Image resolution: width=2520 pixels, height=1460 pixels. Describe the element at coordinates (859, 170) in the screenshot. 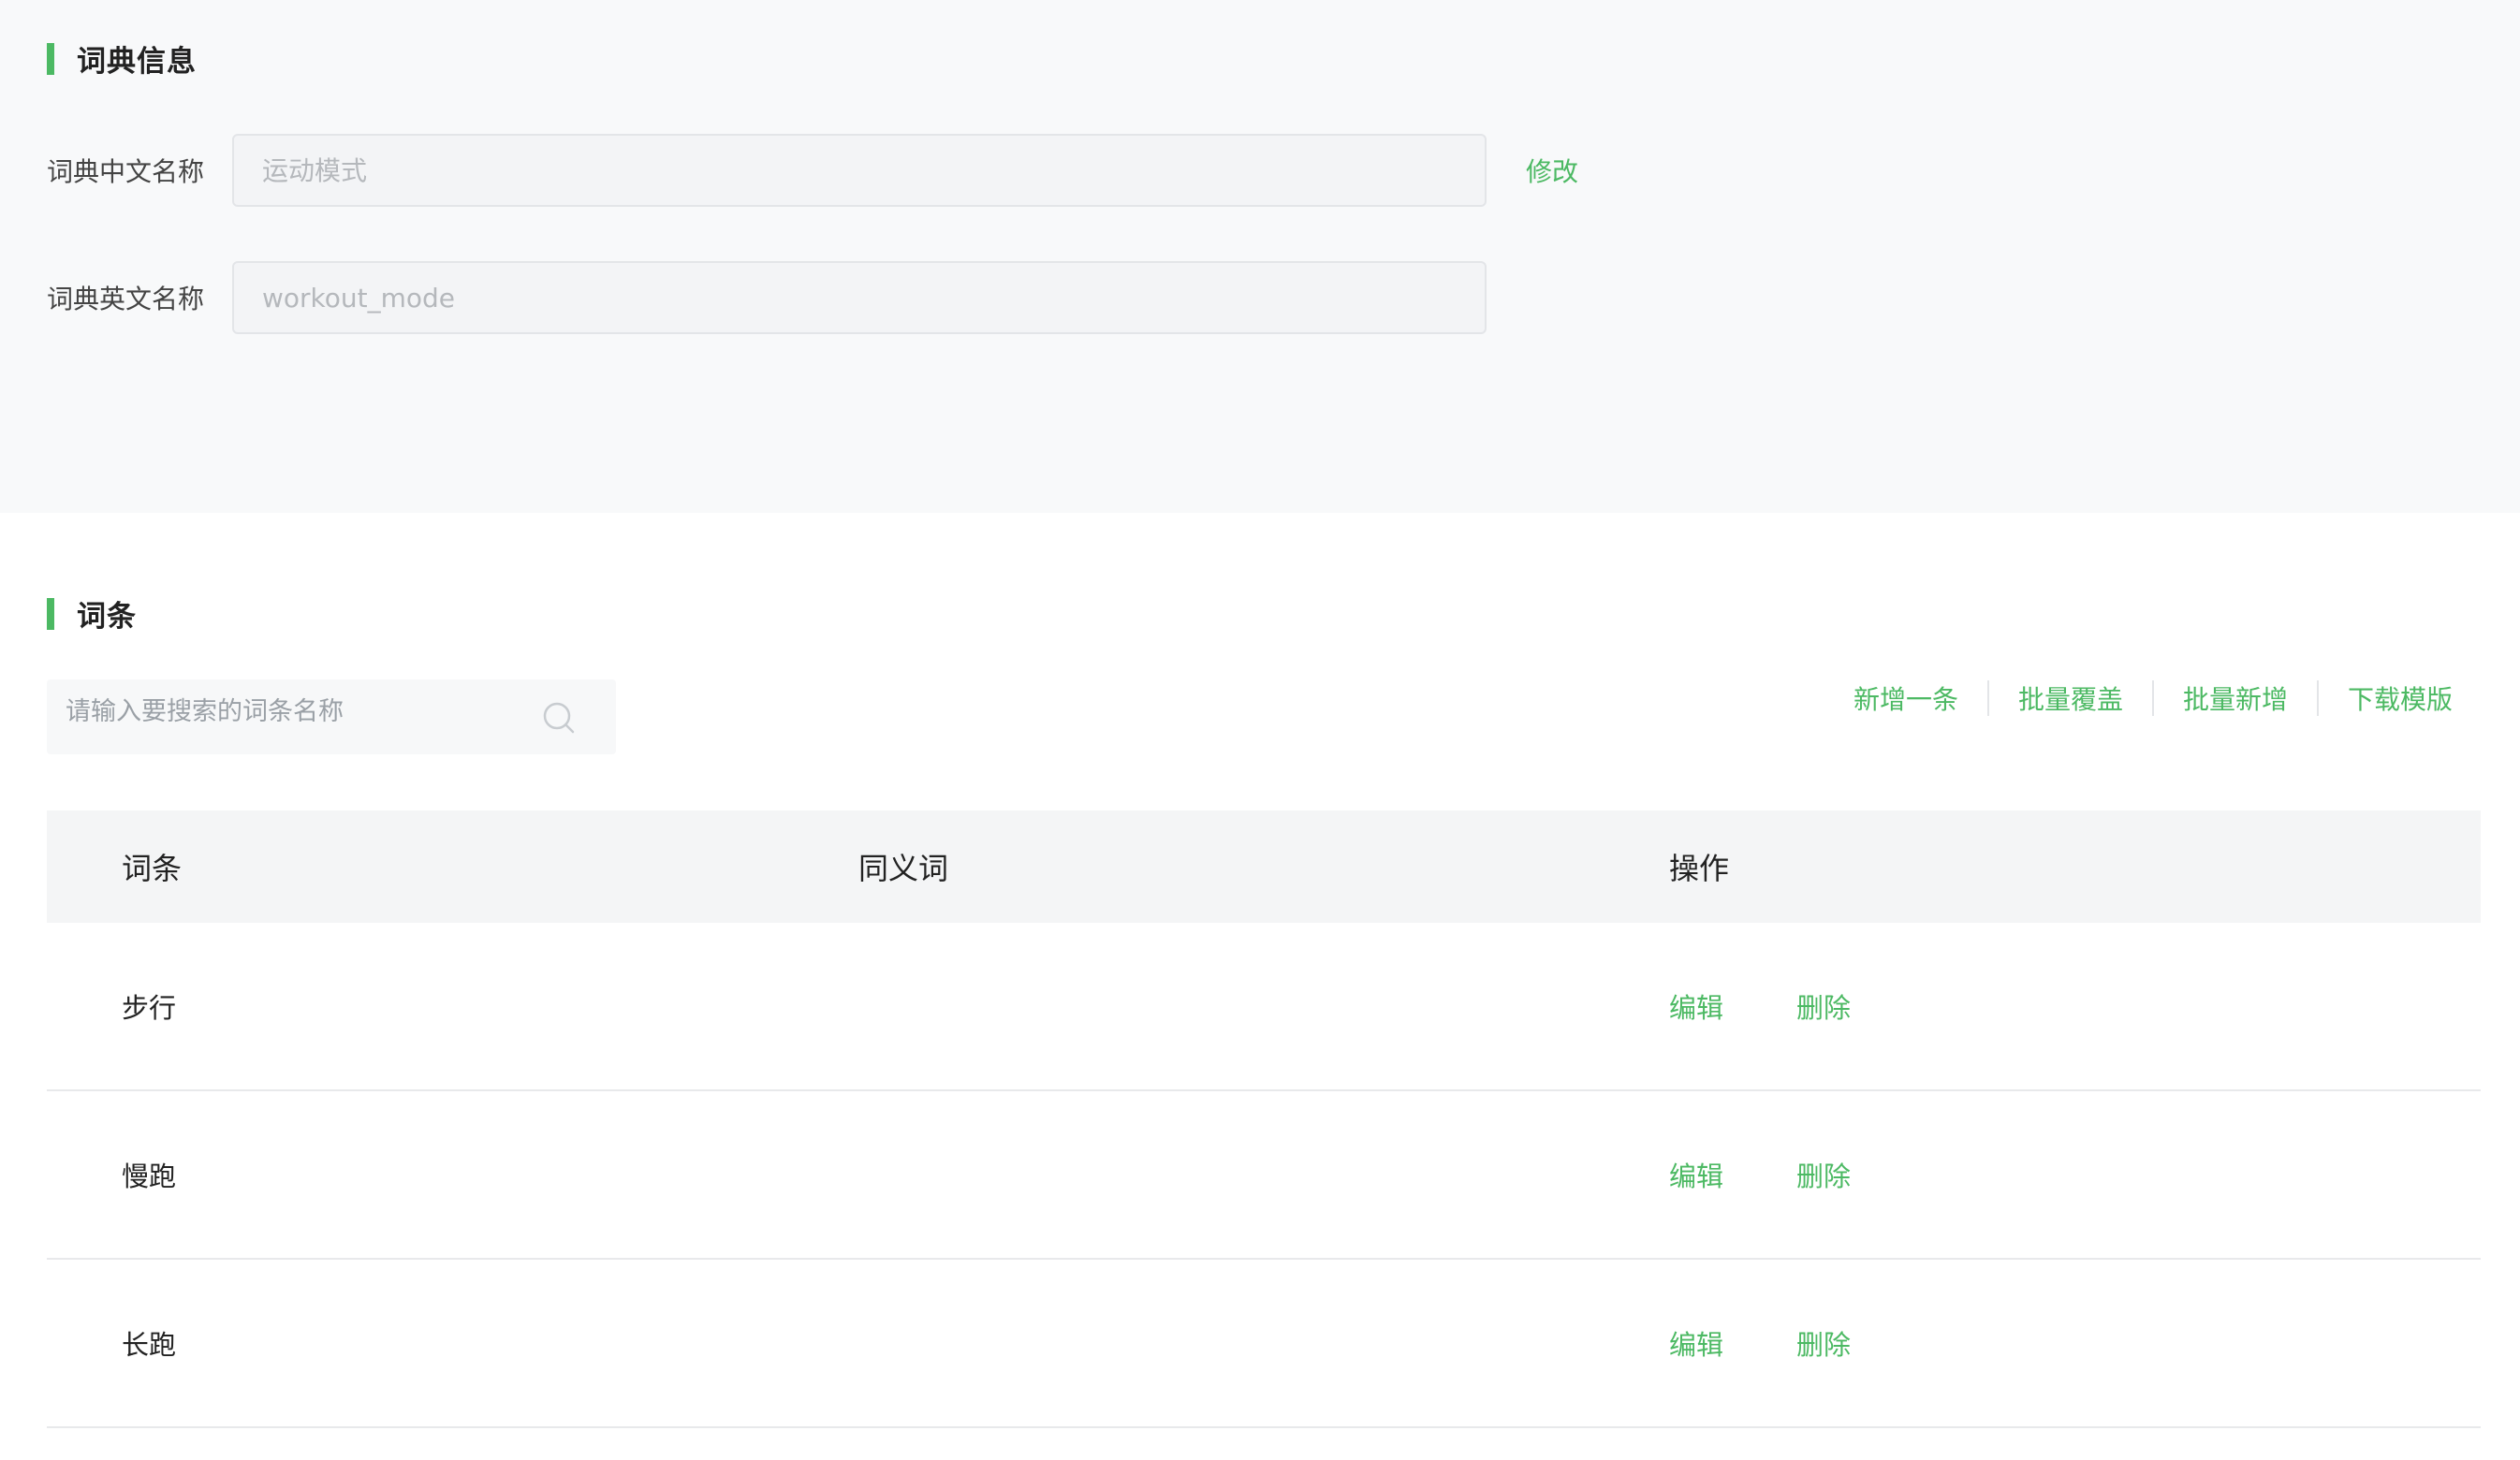

I see `chinese-name-field` at that location.